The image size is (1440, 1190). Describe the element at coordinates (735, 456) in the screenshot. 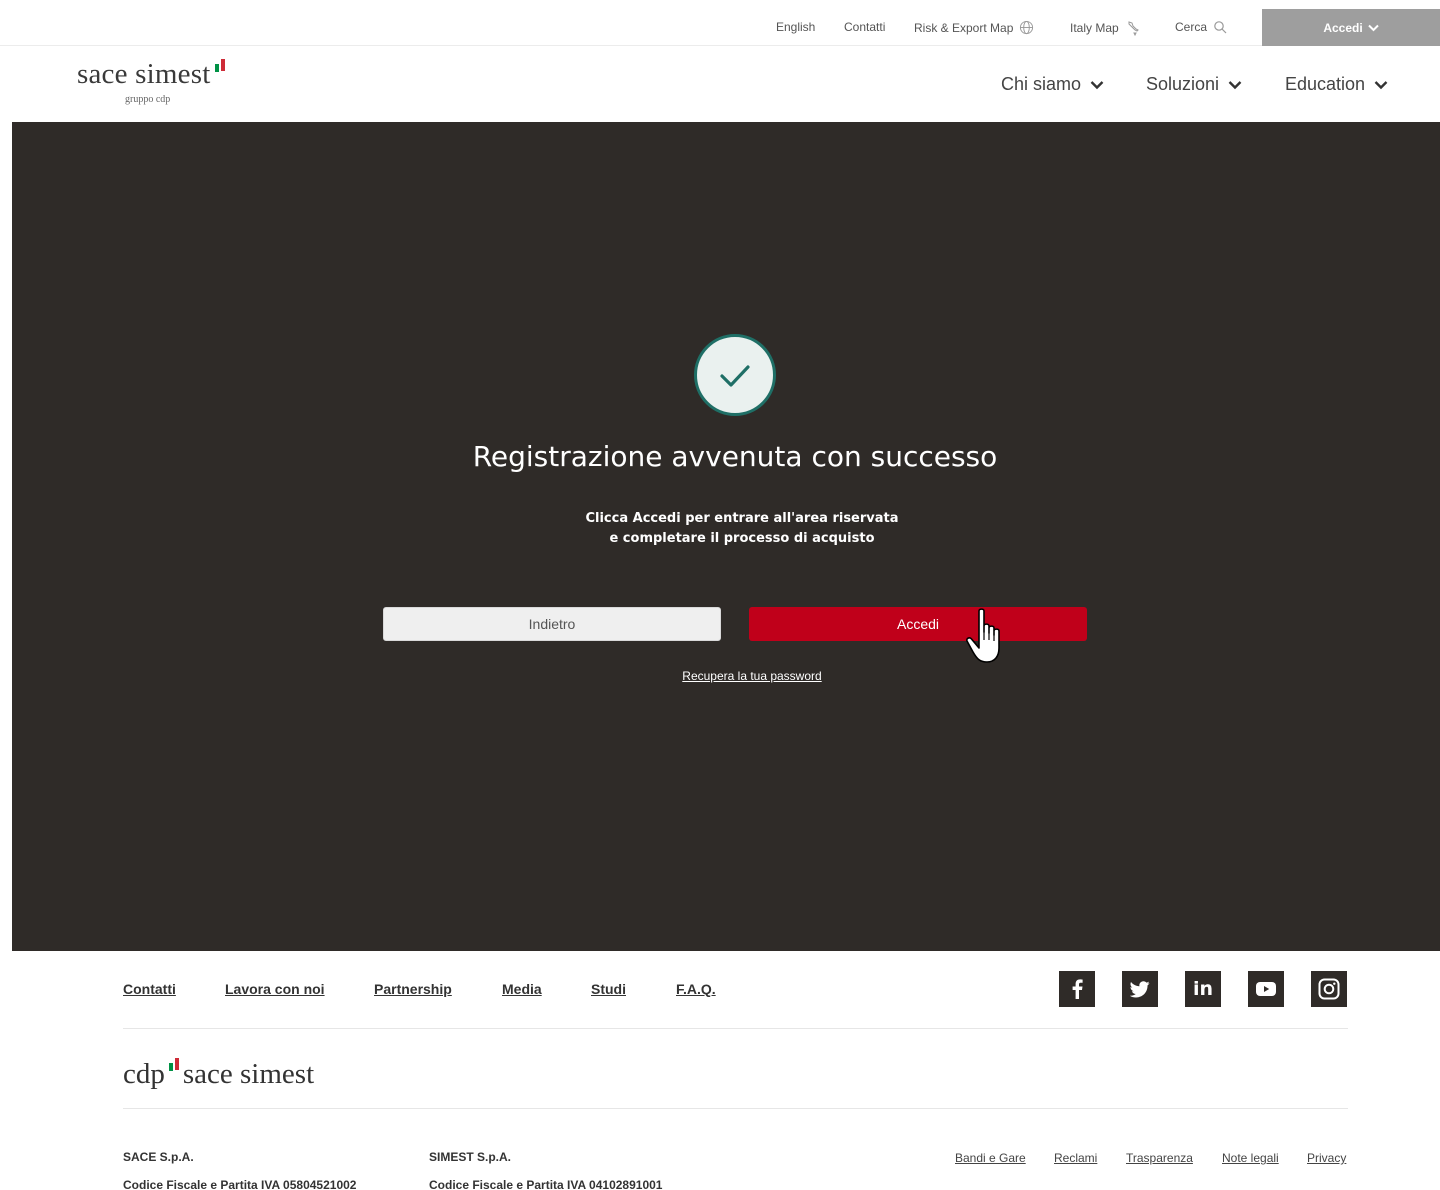

I see `success-title: Registrazione avvenuta con successo` at that location.